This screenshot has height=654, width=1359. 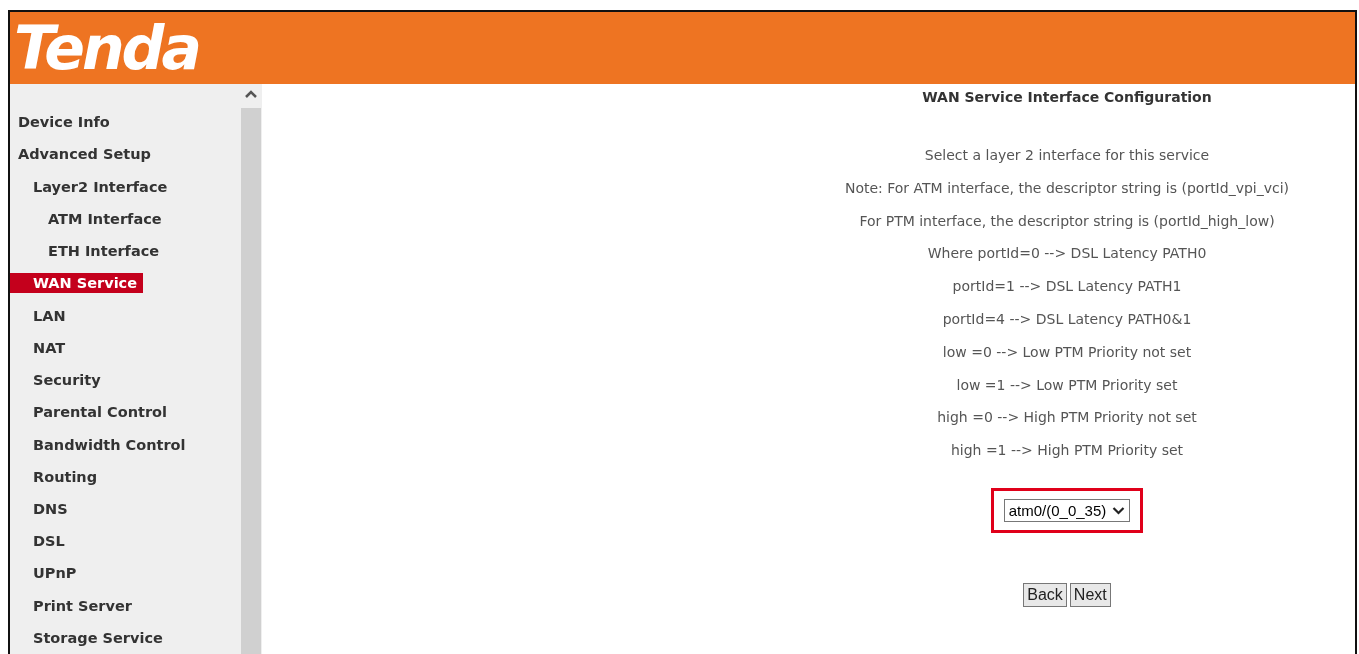 I want to click on sidebar-item: Advanced Setup, so click(x=83, y=154).